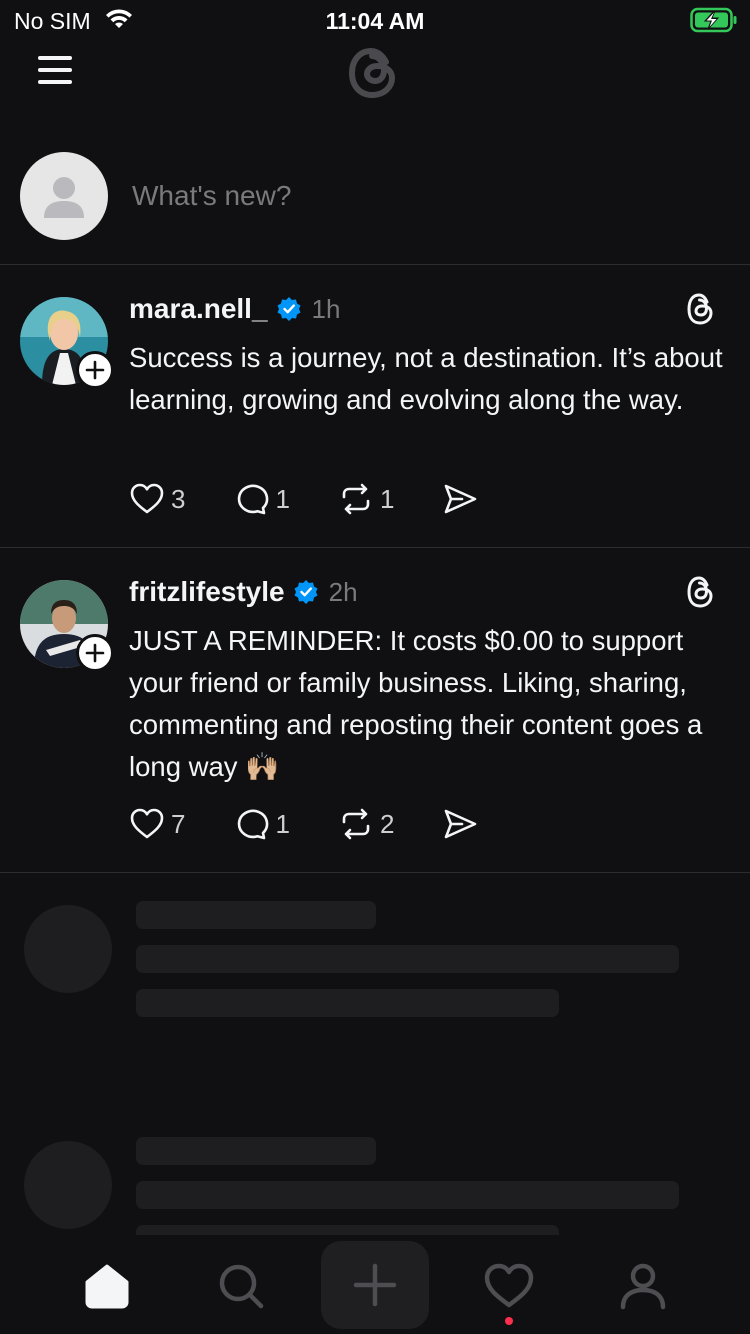 The height and width of the screenshot is (1334, 750). What do you see at coordinates (178, 823) in the screenshot?
I see `like-count: 7` at bounding box center [178, 823].